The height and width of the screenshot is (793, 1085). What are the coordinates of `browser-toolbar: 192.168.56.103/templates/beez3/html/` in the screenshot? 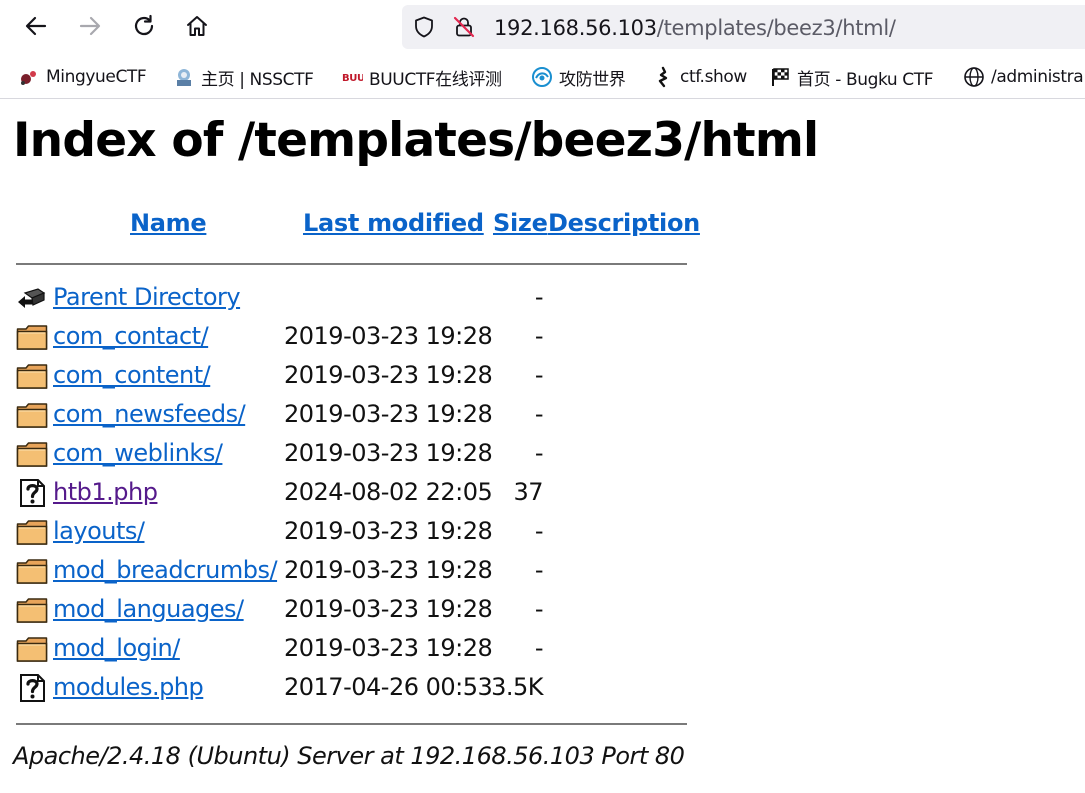 It's located at (542, 28).